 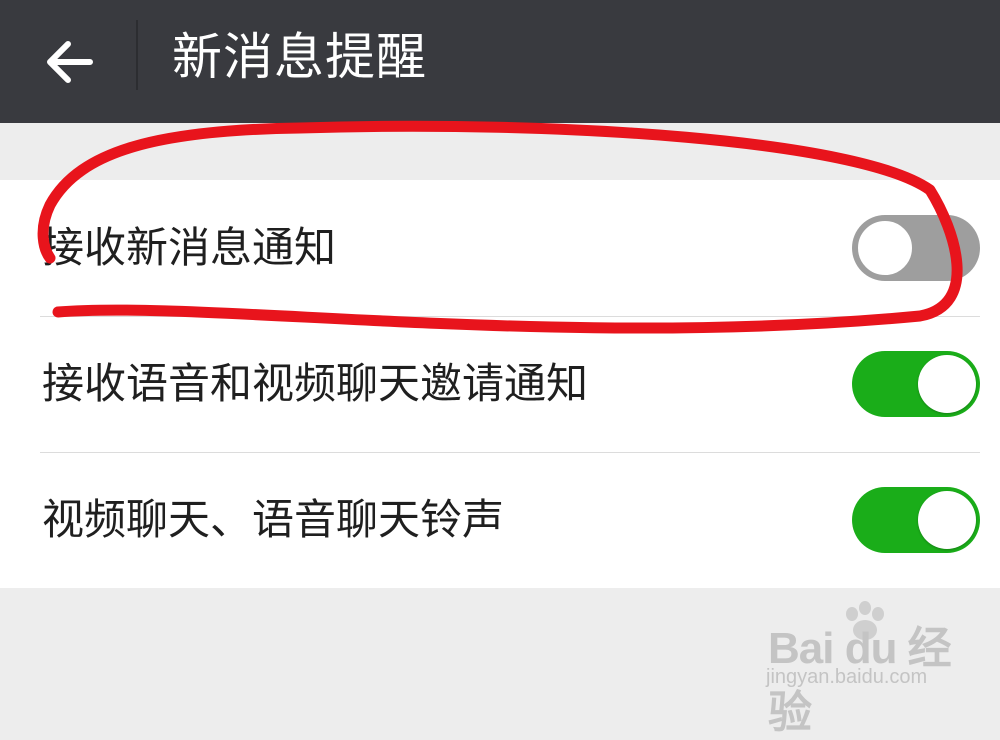 I want to click on page-title: 新消息提醒, so click(x=299, y=57).